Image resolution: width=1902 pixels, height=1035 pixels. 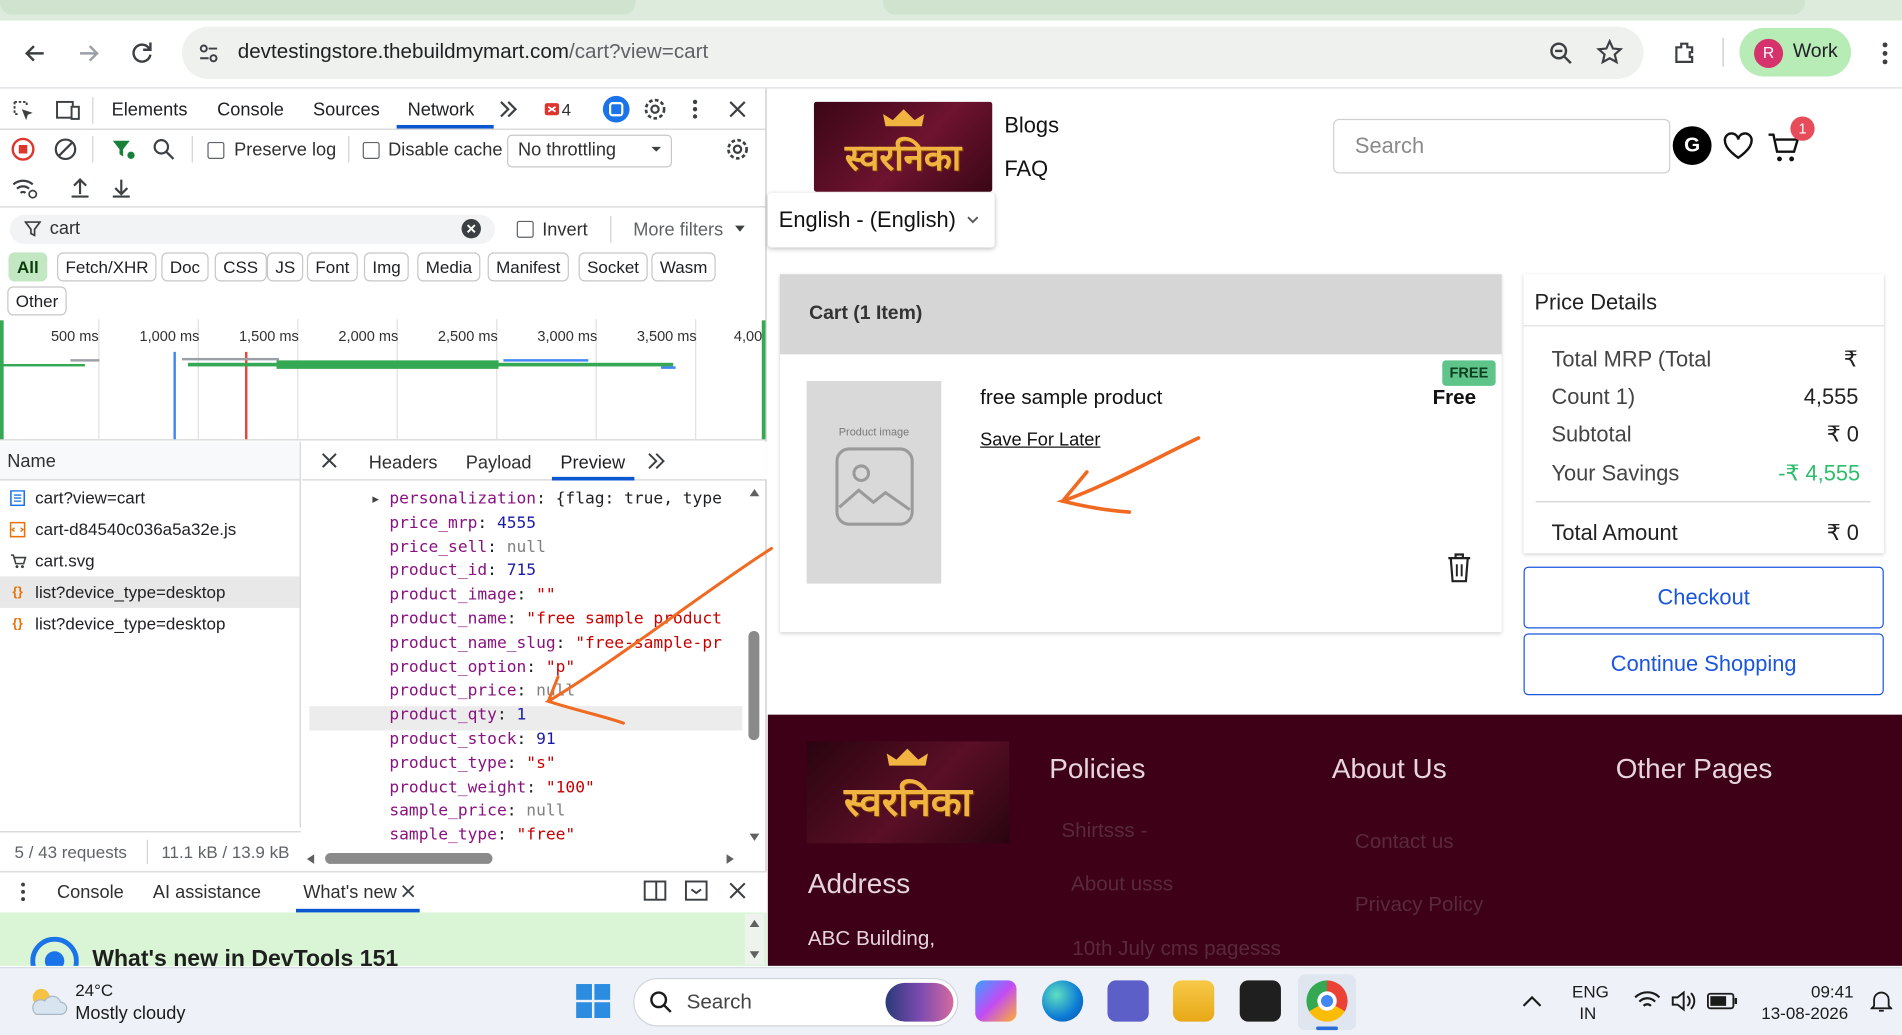 What do you see at coordinates (874, 482) in the screenshot?
I see `product-image: Product image` at bounding box center [874, 482].